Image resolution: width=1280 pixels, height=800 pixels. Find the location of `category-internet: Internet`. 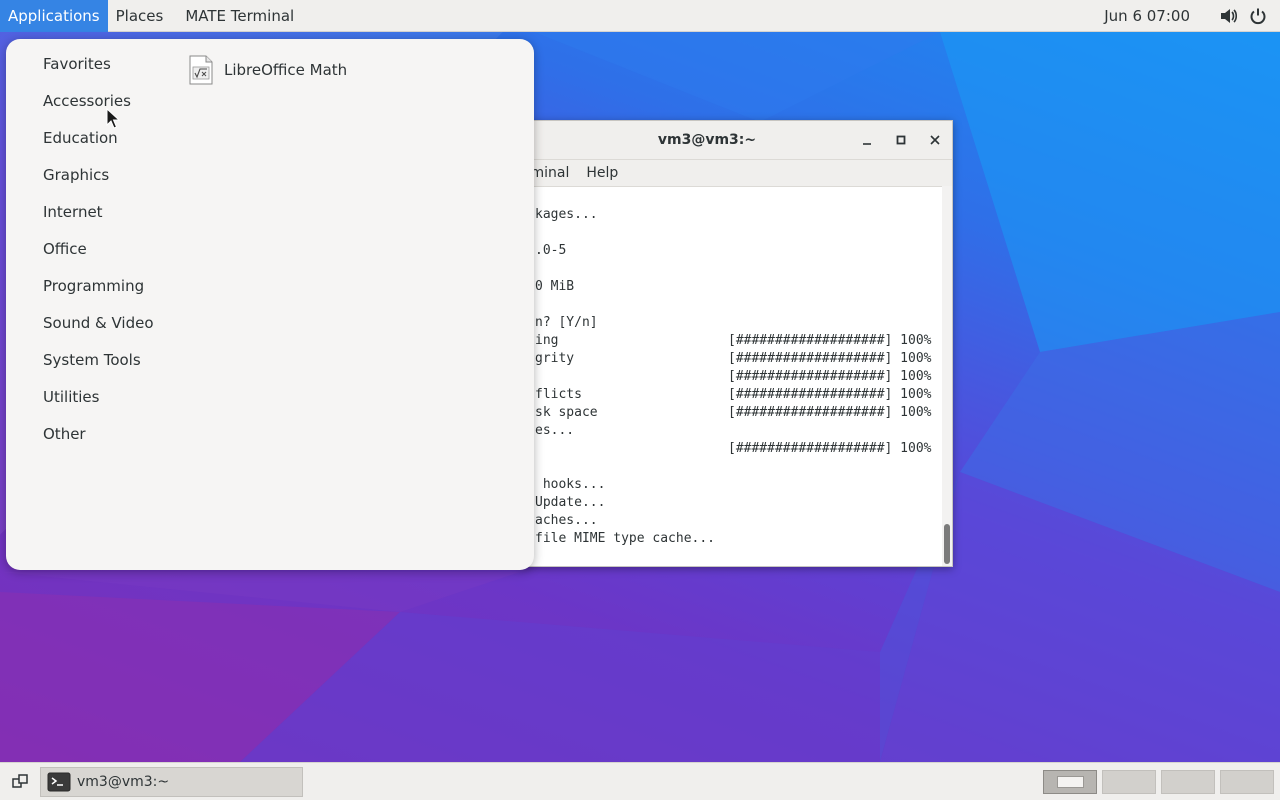

category-internet: Internet is located at coordinates (73, 212).